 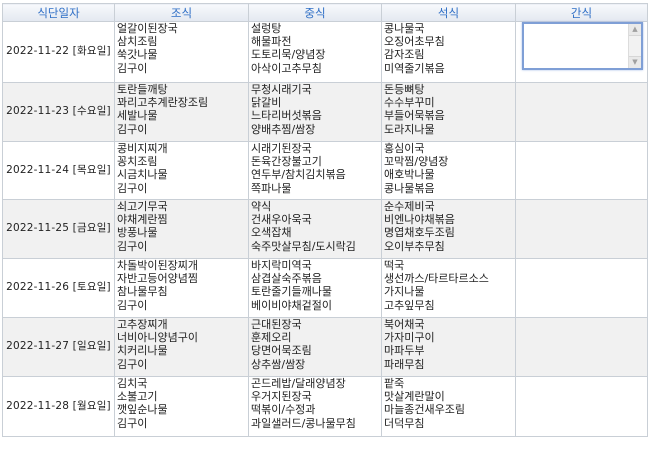 What do you see at coordinates (409, 188) in the screenshot?
I see `menu-item: 콩나물볶음` at bounding box center [409, 188].